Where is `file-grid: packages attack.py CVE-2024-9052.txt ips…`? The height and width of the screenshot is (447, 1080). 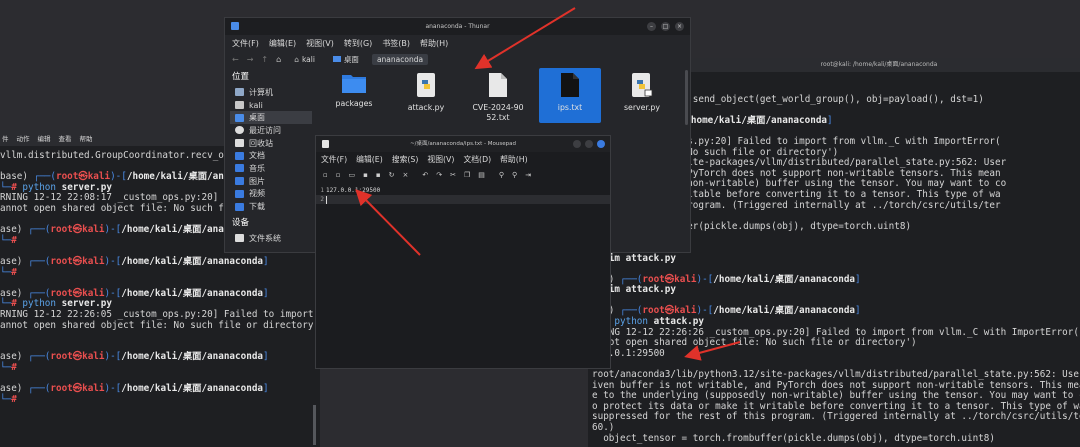 file-grid: packages attack.py CVE-2024-9052.txt ips… is located at coordinates (502, 98).